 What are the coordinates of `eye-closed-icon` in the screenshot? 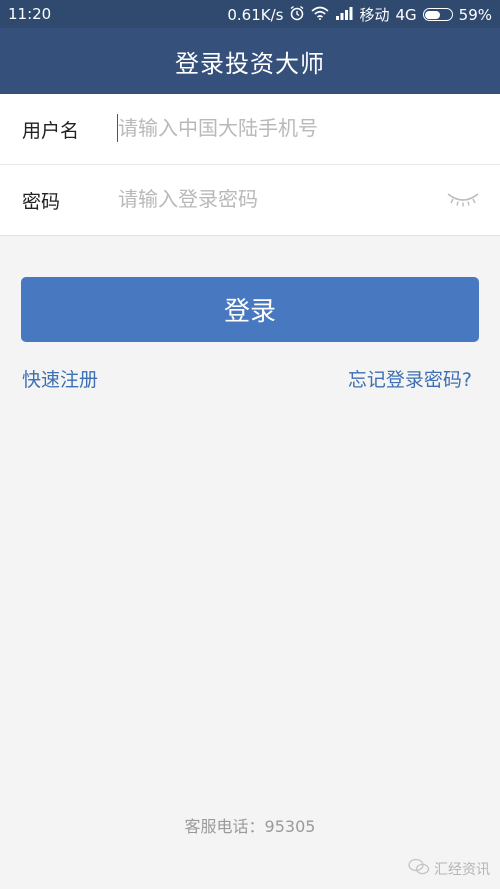 It's located at (463, 199).